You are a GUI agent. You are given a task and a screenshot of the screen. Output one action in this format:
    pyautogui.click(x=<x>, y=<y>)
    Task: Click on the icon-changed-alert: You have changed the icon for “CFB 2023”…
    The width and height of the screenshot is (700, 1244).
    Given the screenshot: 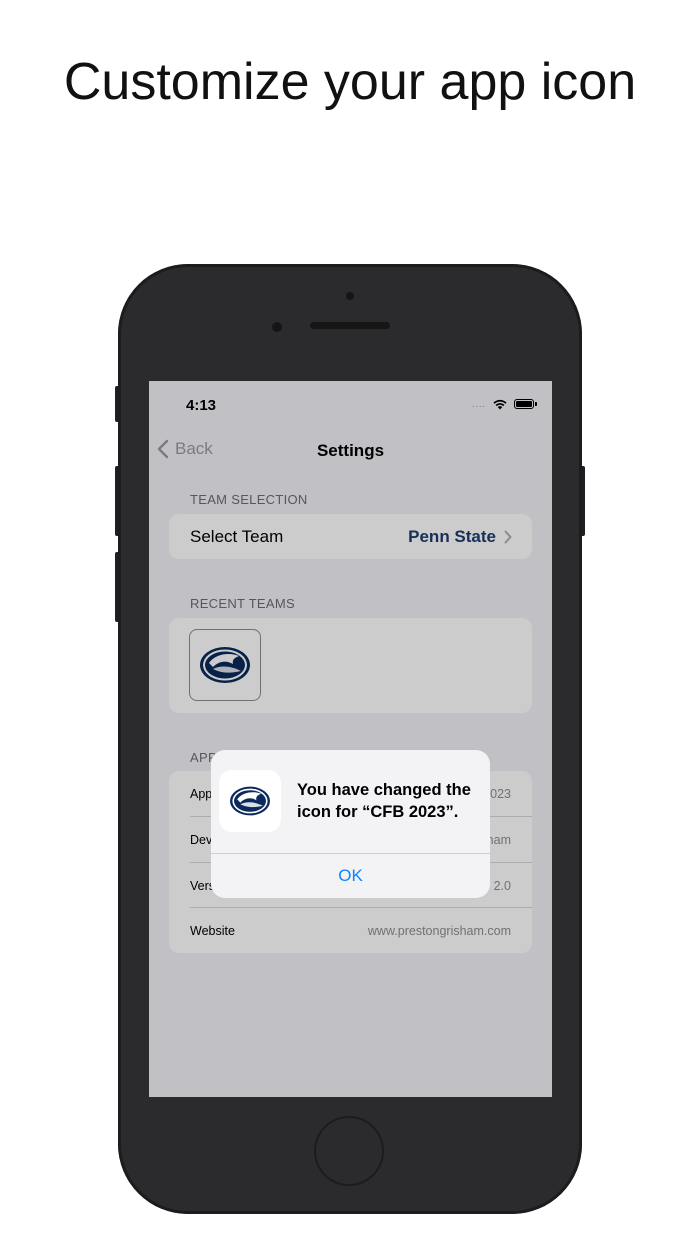 What is the action you would take?
    pyautogui.click(x=350, y=824)
    